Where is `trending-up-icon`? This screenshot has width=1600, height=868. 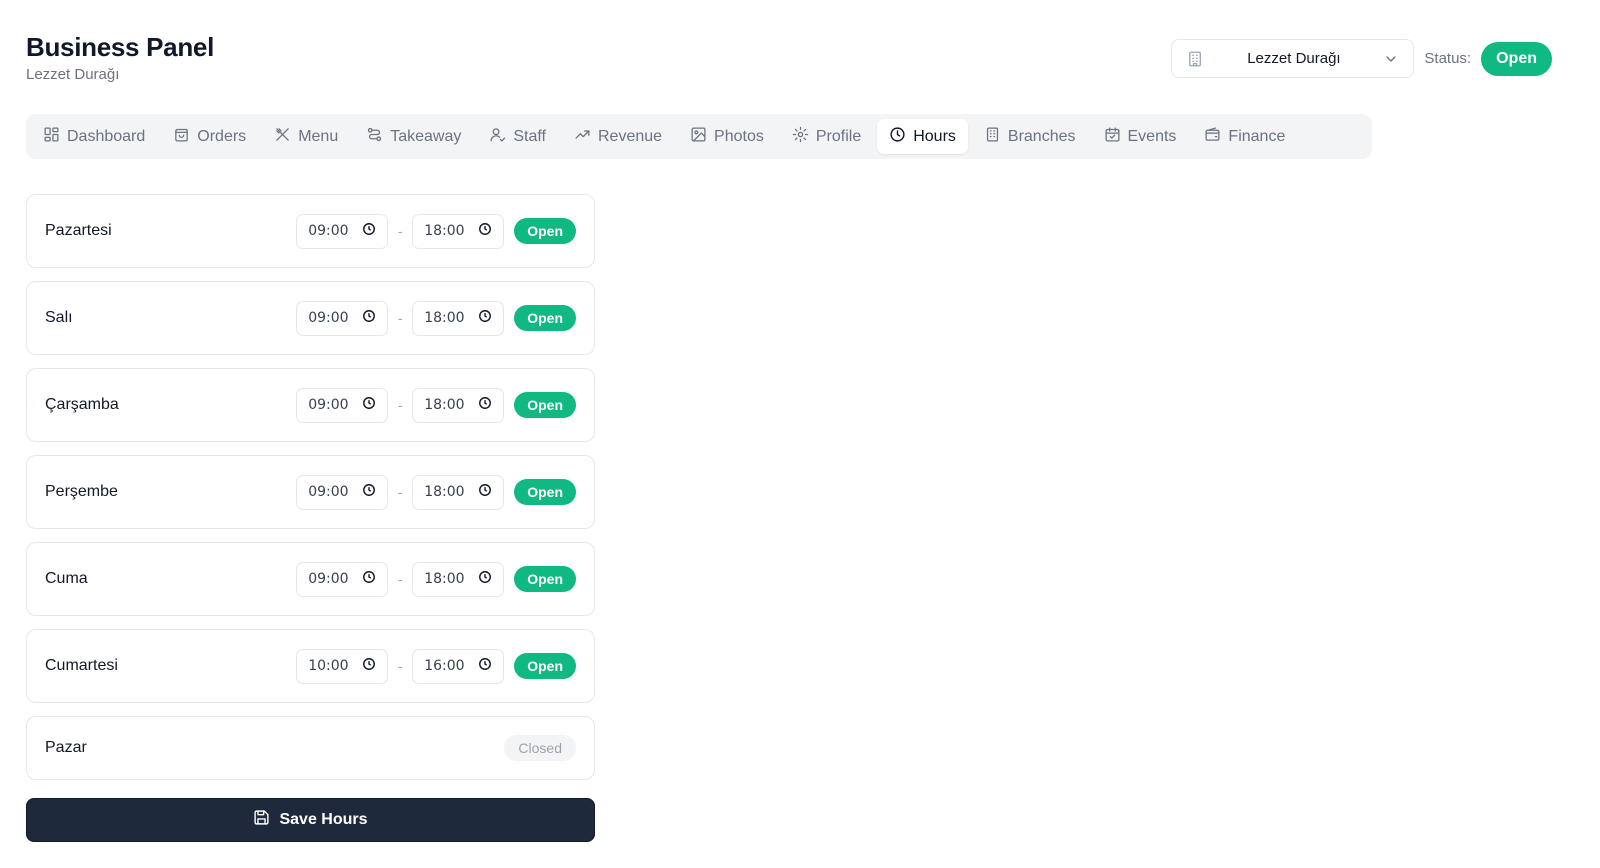 trending-up-icon is located at coordinates (582, 137).